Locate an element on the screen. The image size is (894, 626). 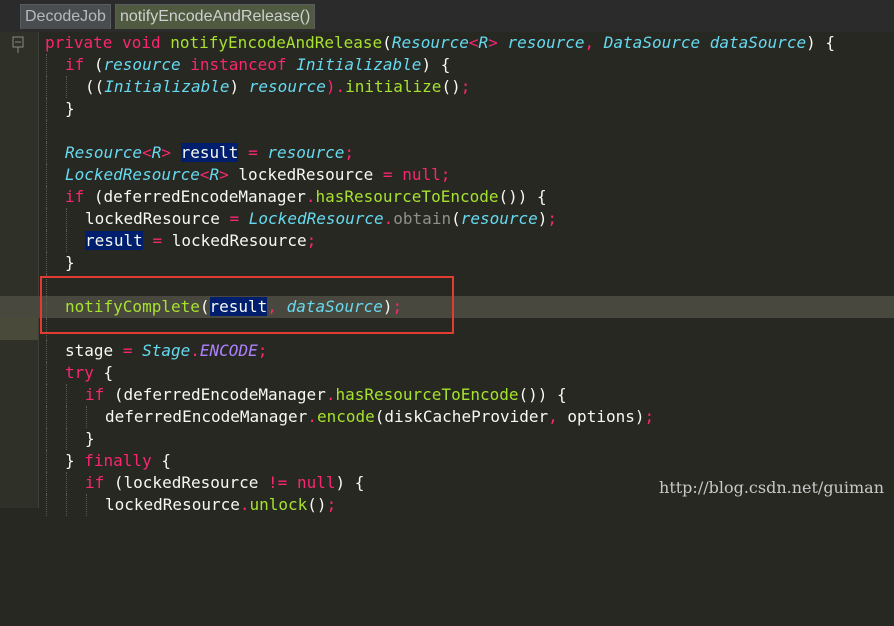
code-line-3: ((Initializable) resource).initialize(); is located at coordinates (447, 87).